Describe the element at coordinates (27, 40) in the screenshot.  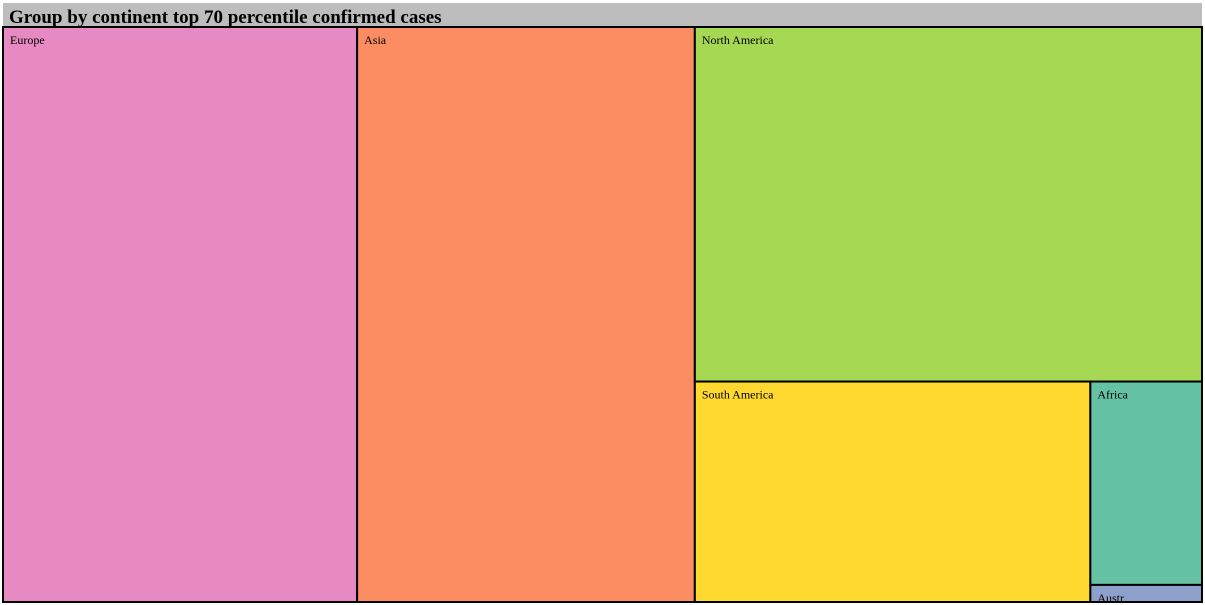
I see `tile-label-europe: Europe` at that location.